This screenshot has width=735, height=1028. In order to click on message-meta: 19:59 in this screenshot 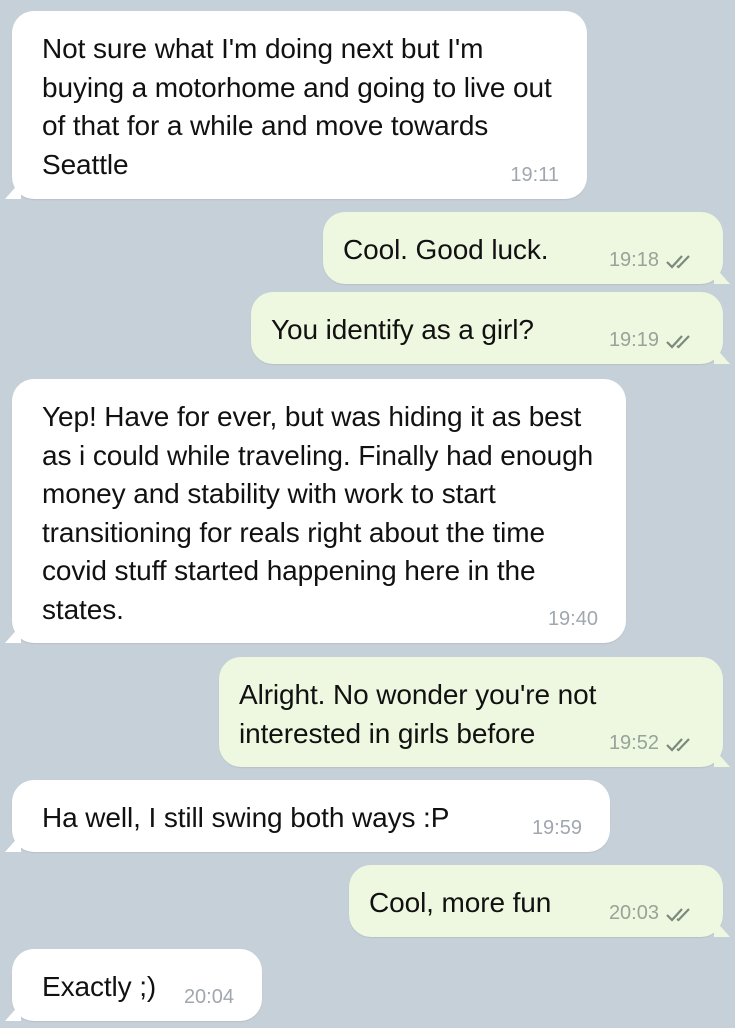, I will do `click(557, 828)`.